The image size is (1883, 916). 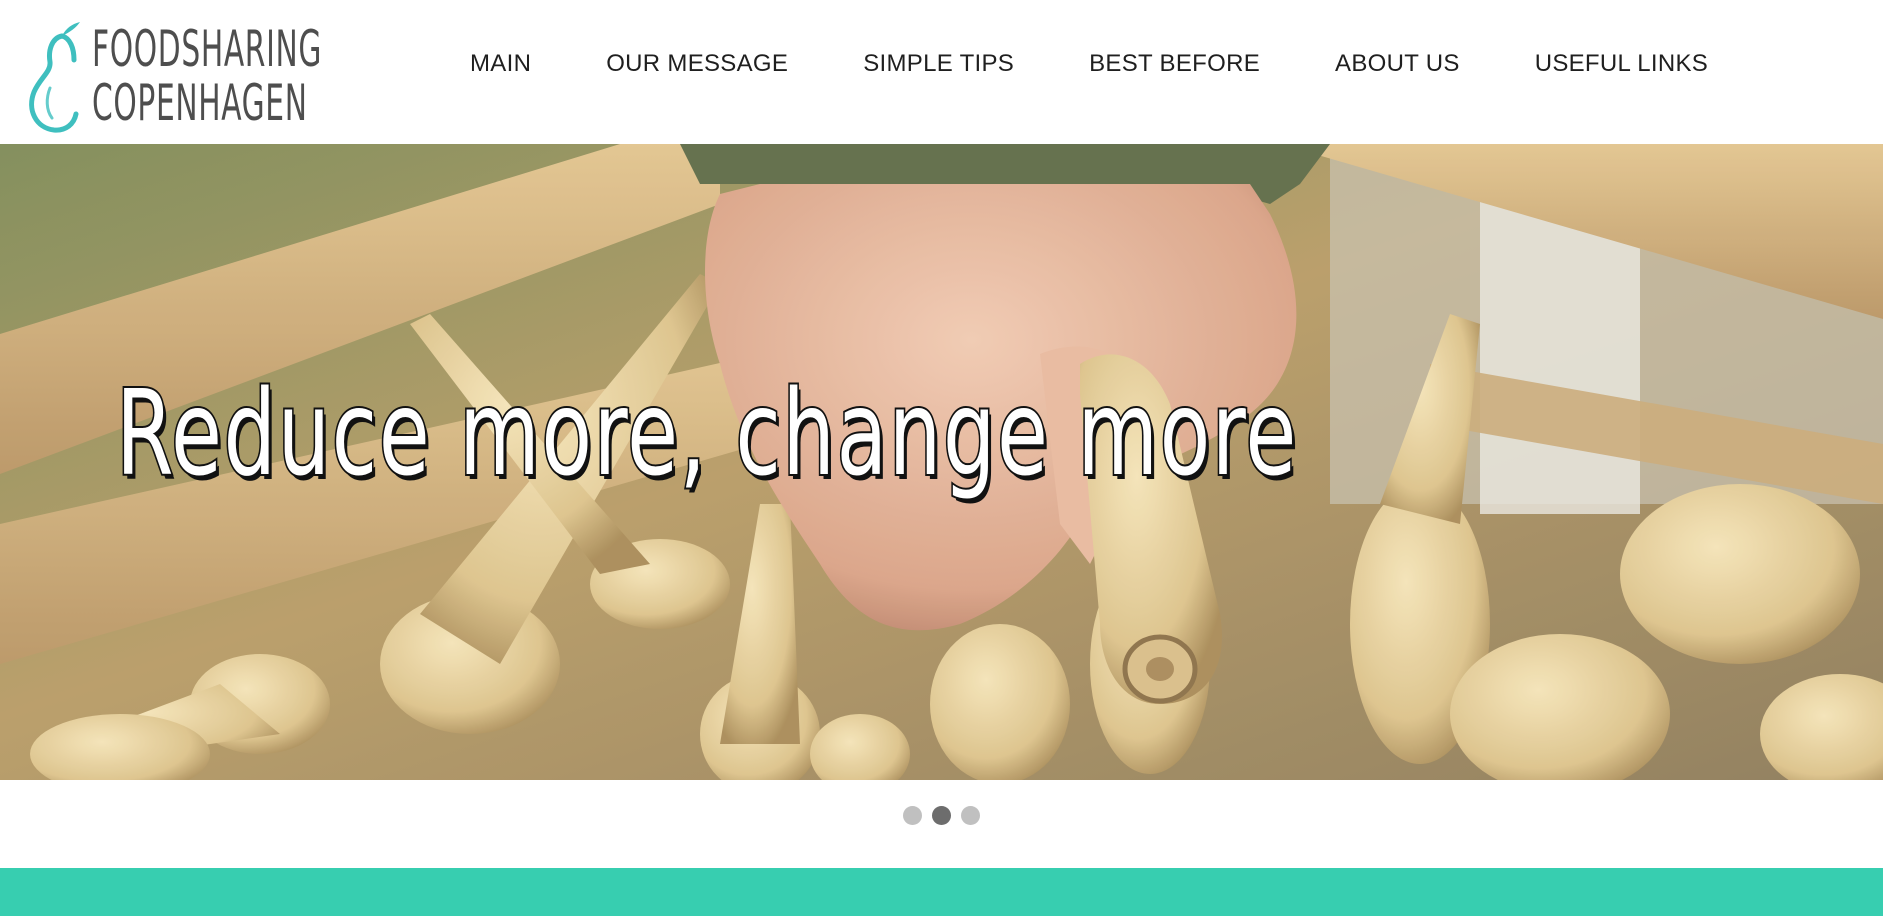 I want to click on logo-line-2: COPENHAGEN, so click(x=200, y=103).